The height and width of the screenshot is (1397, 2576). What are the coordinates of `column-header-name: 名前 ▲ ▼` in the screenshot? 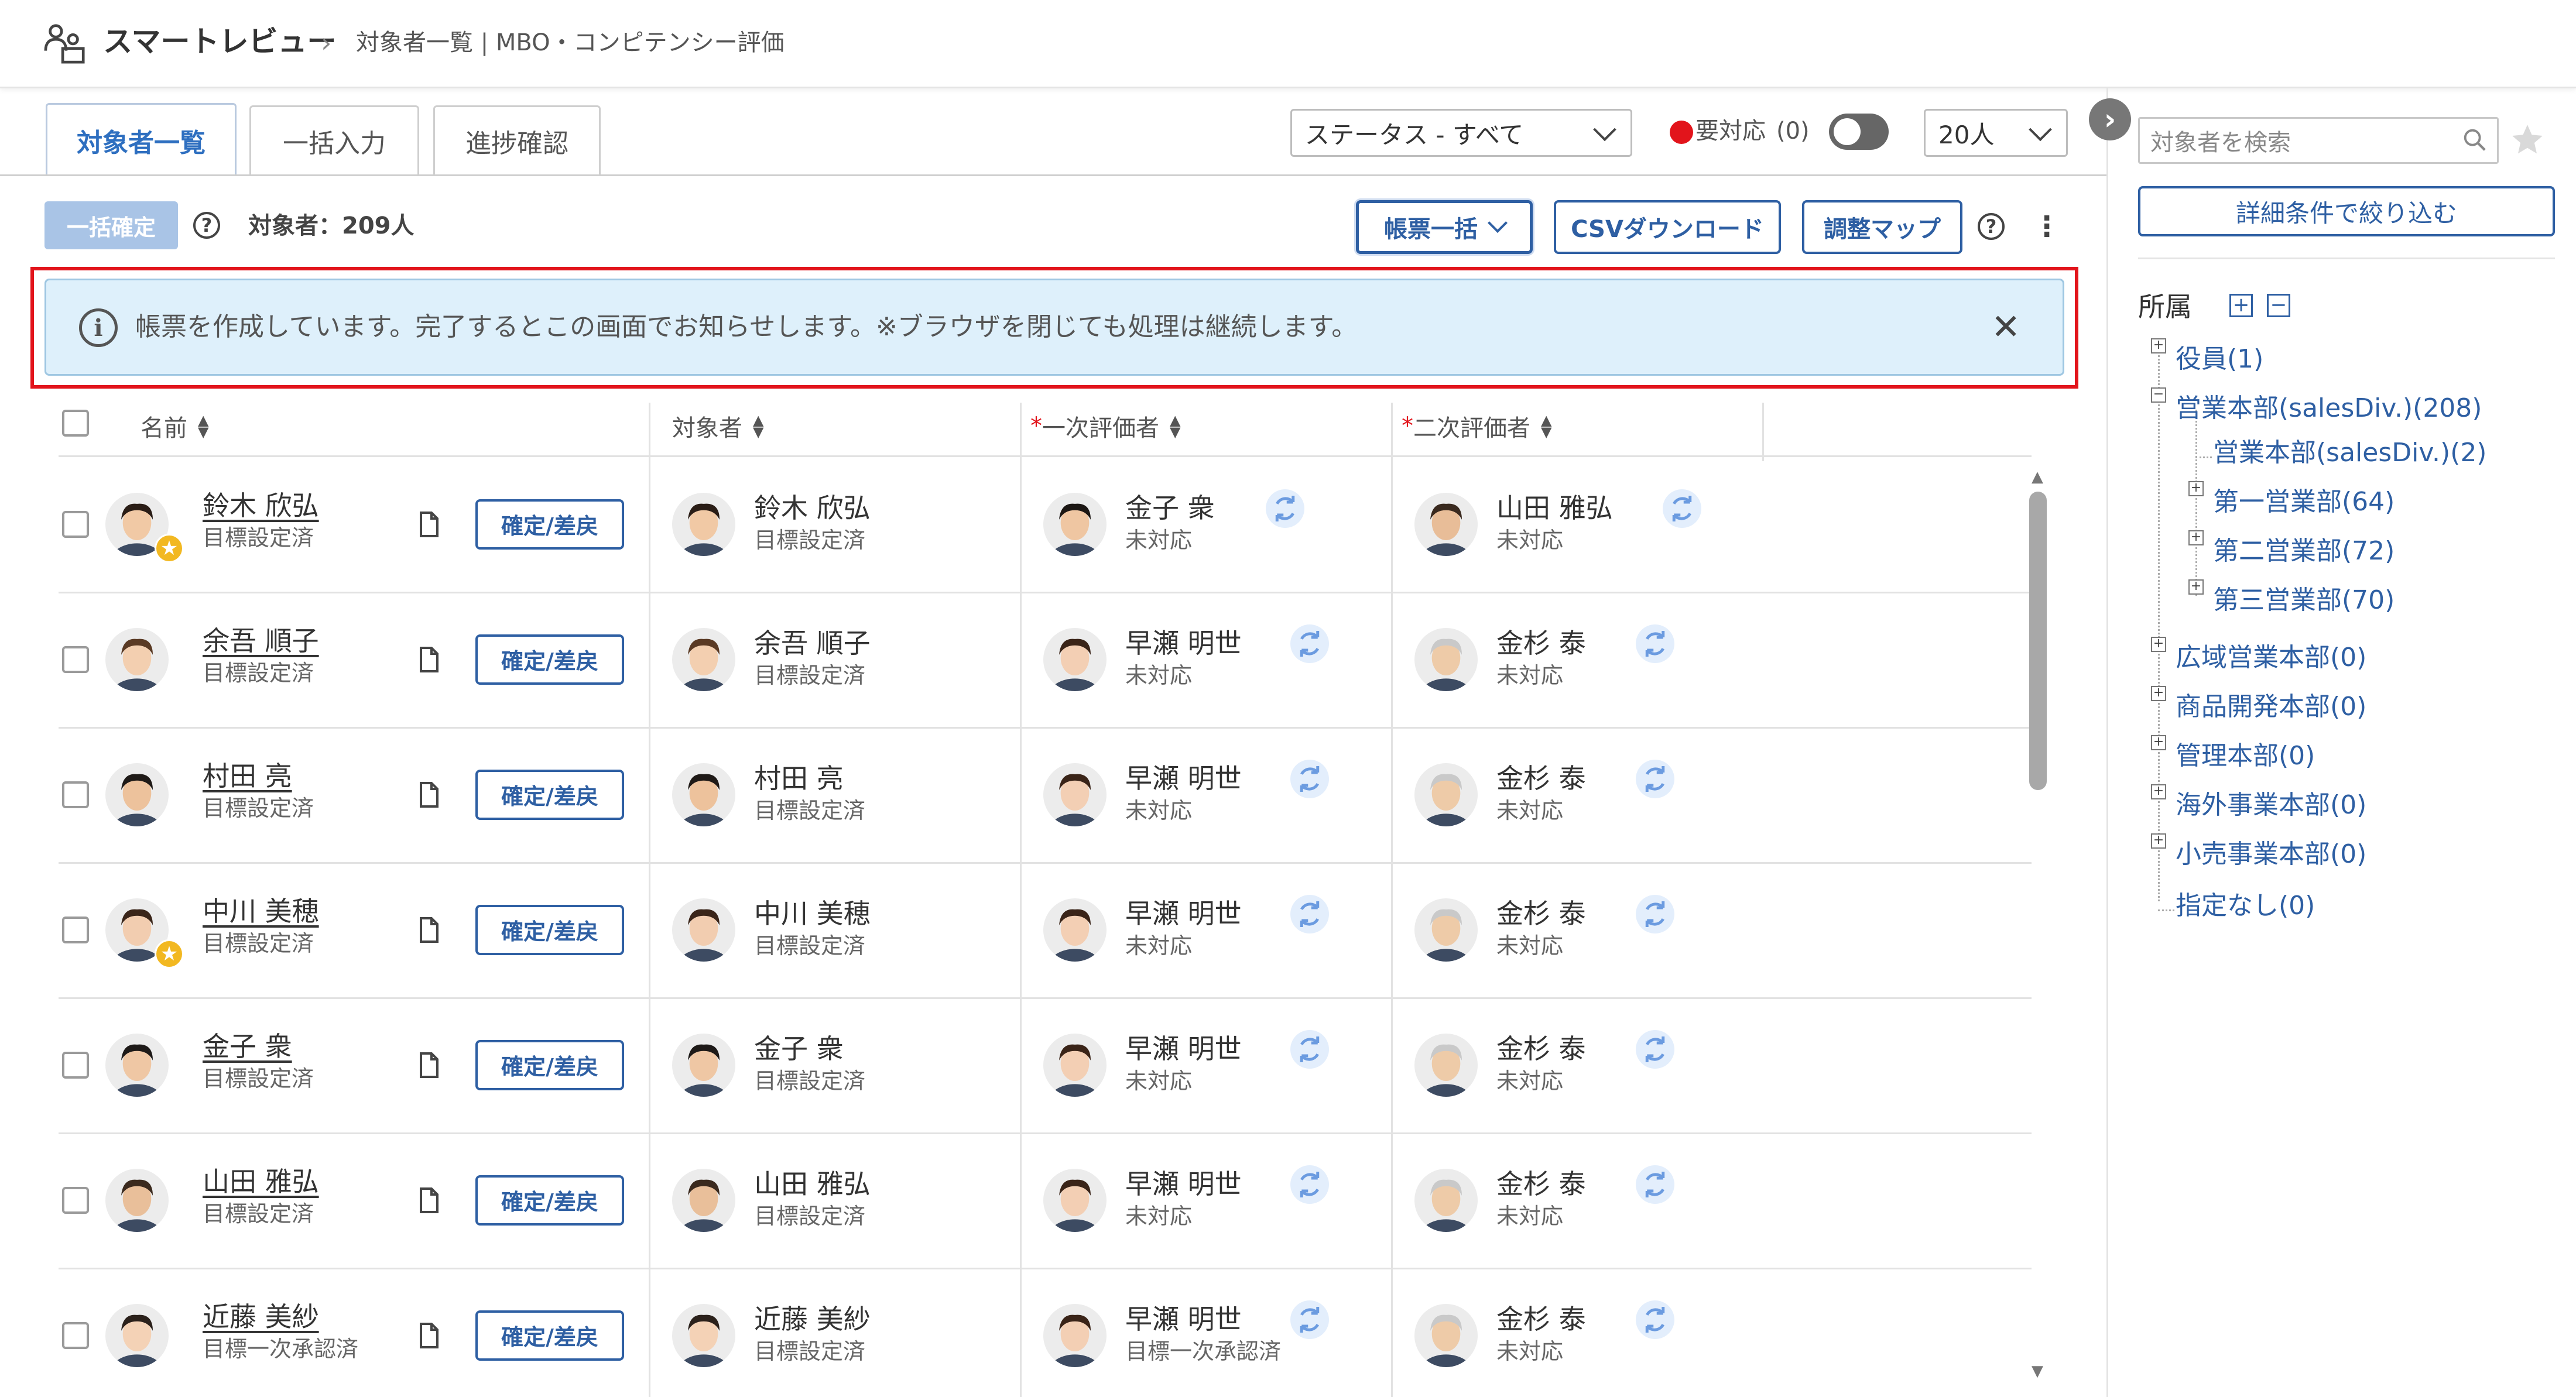 It's located at (174, 426).